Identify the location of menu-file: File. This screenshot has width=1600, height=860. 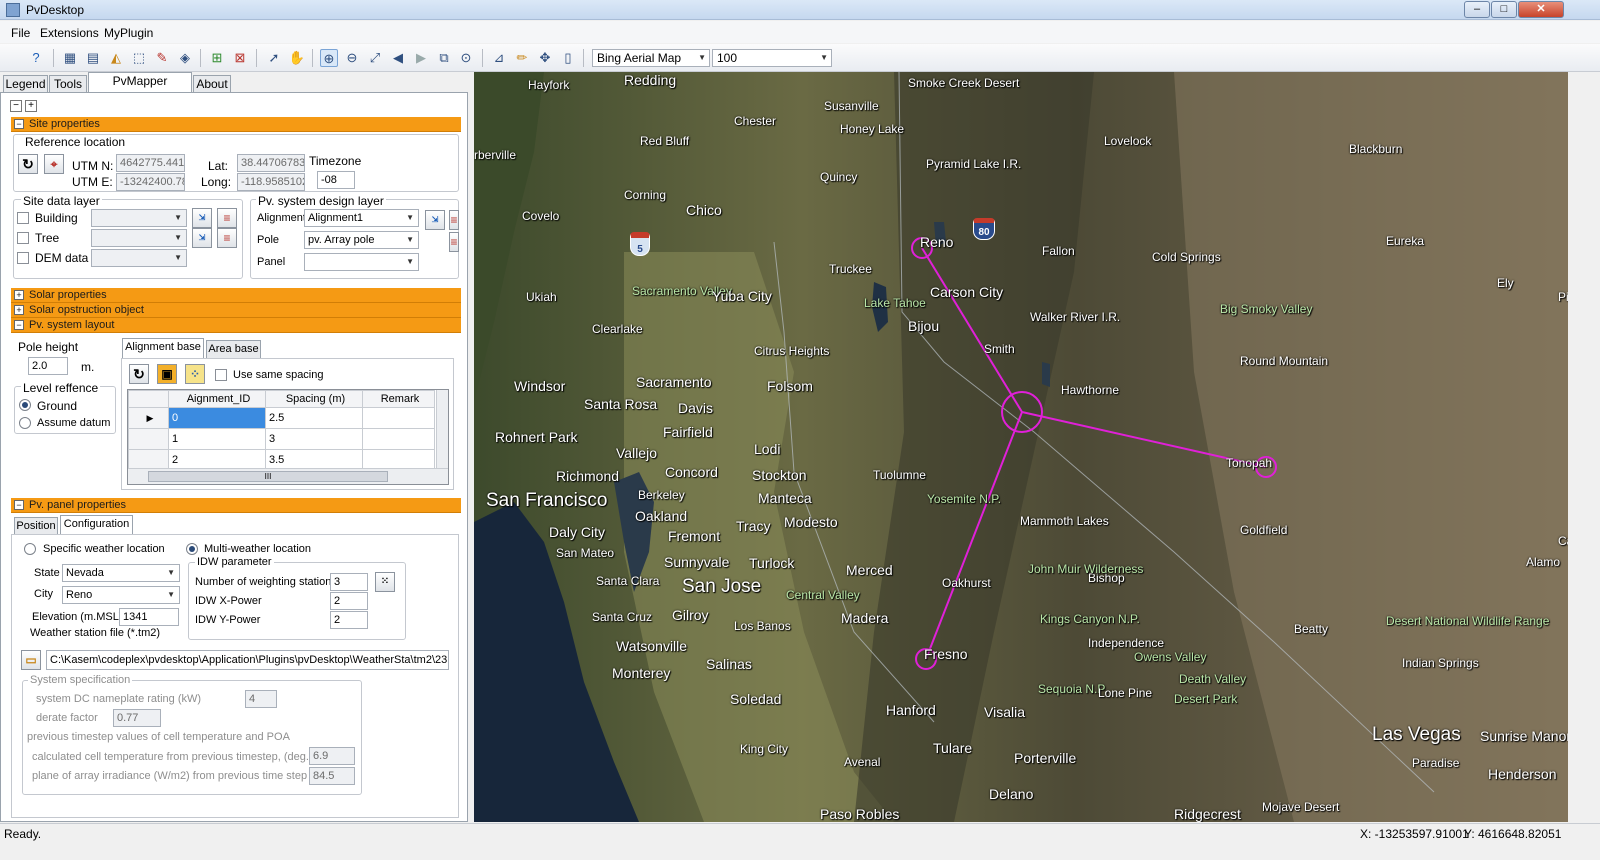
(20, 33).